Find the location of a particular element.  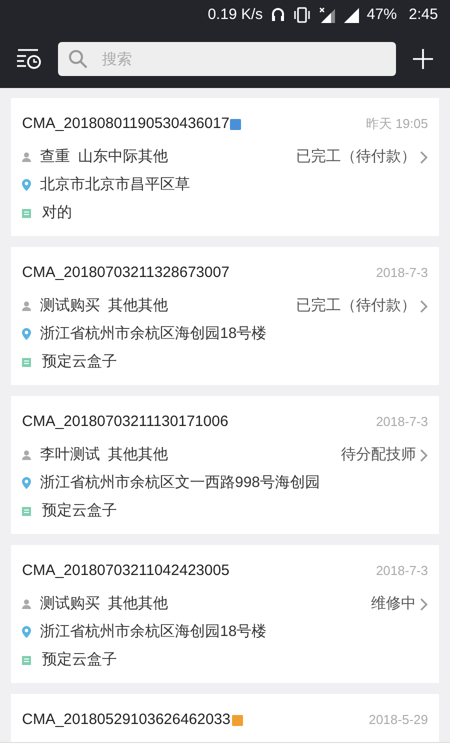

order-note: 对的 is located at coordinates (57, 212).